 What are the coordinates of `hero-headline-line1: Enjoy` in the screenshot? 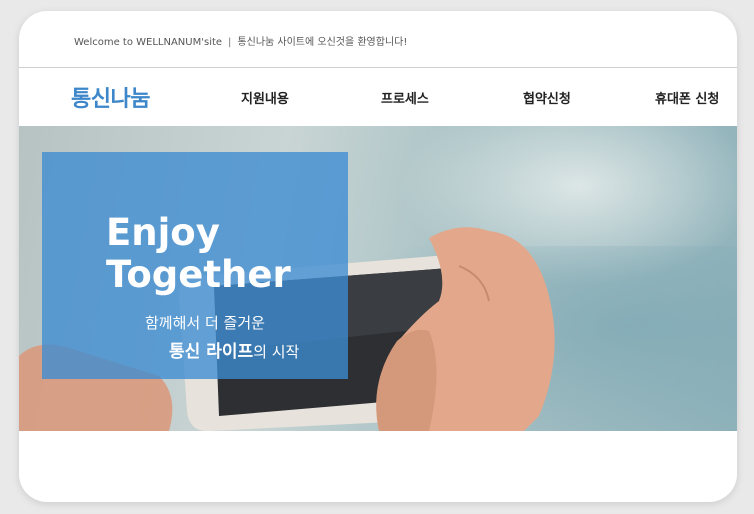 It's located at (163, 232).